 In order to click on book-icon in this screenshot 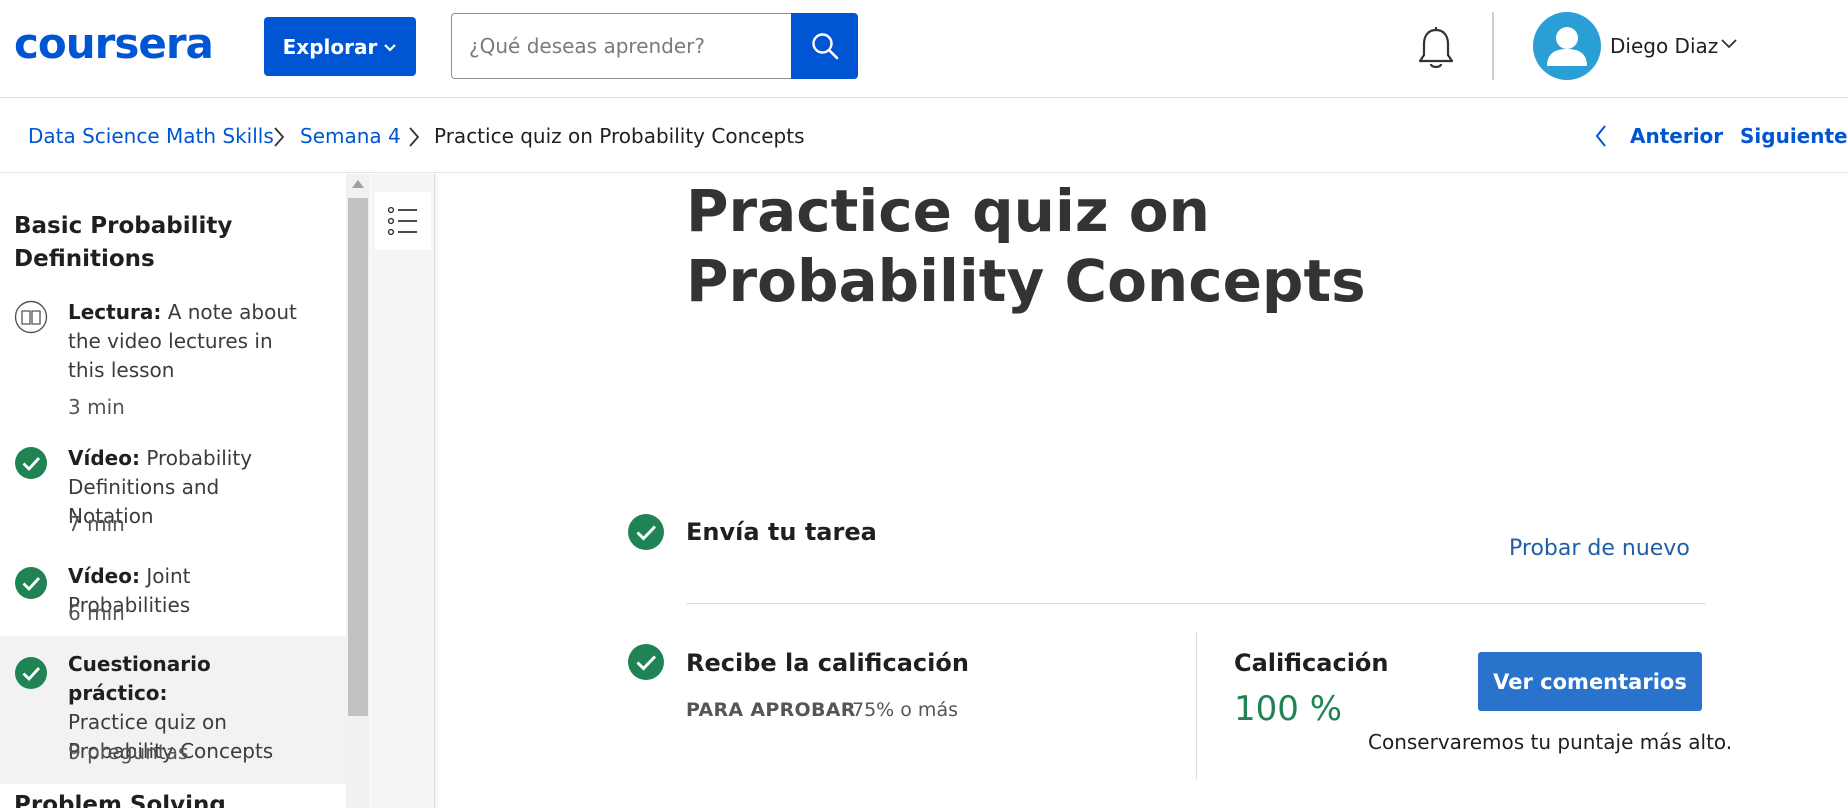, I will do `click(31, 317)`.